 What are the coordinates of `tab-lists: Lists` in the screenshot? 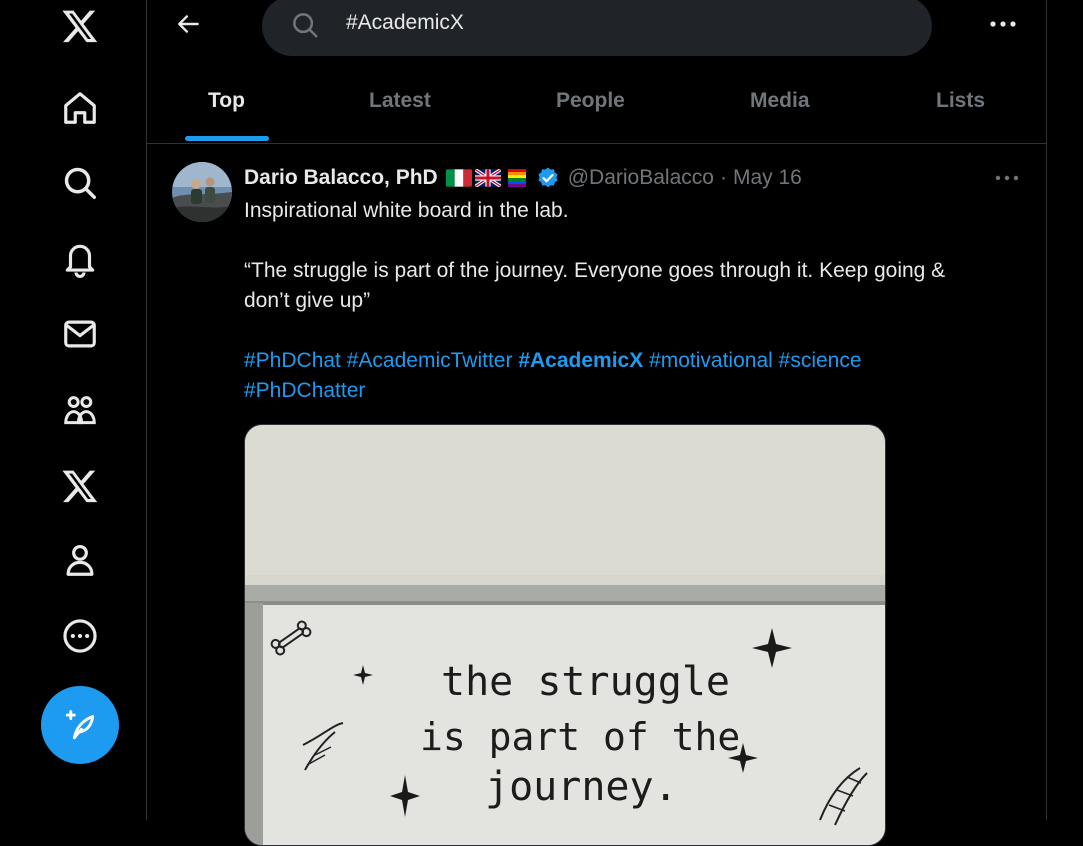 It's located at (960, 101).